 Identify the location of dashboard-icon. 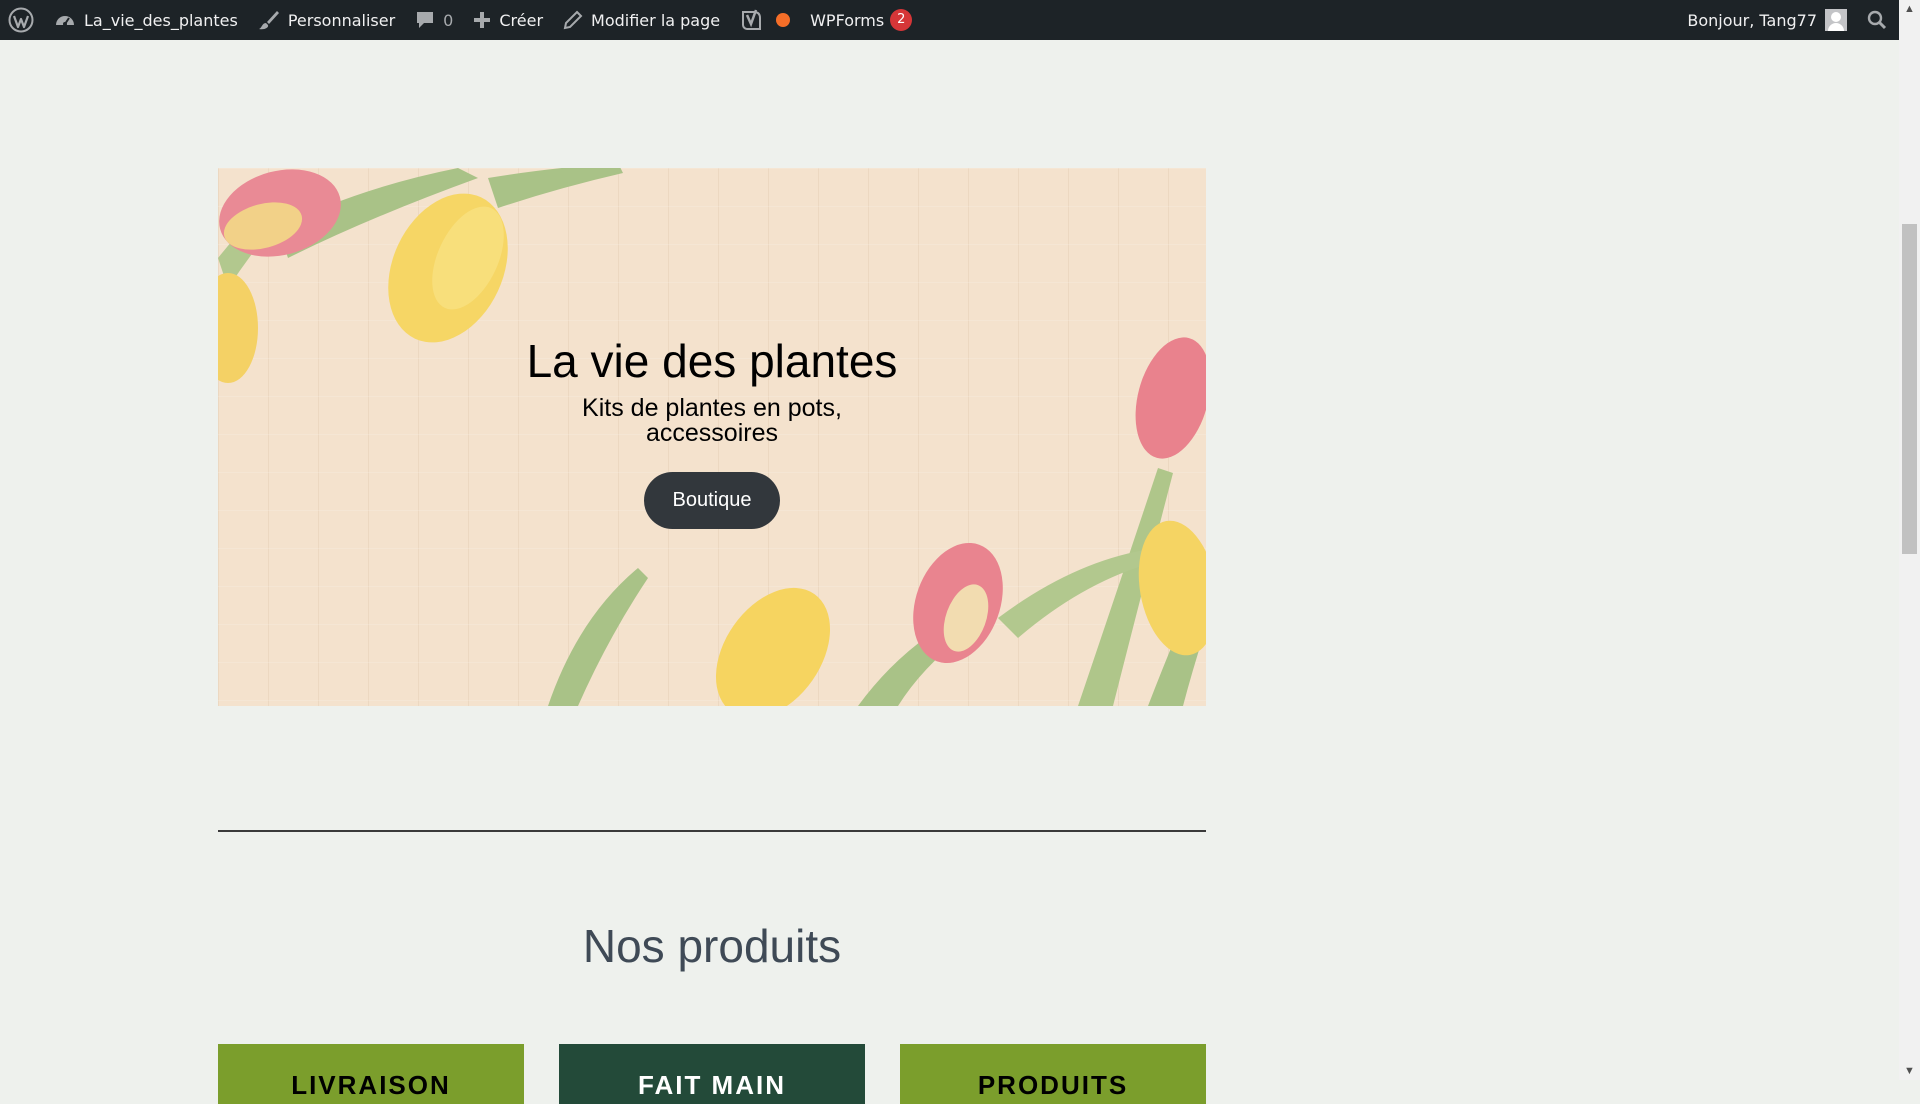
(65, 20).